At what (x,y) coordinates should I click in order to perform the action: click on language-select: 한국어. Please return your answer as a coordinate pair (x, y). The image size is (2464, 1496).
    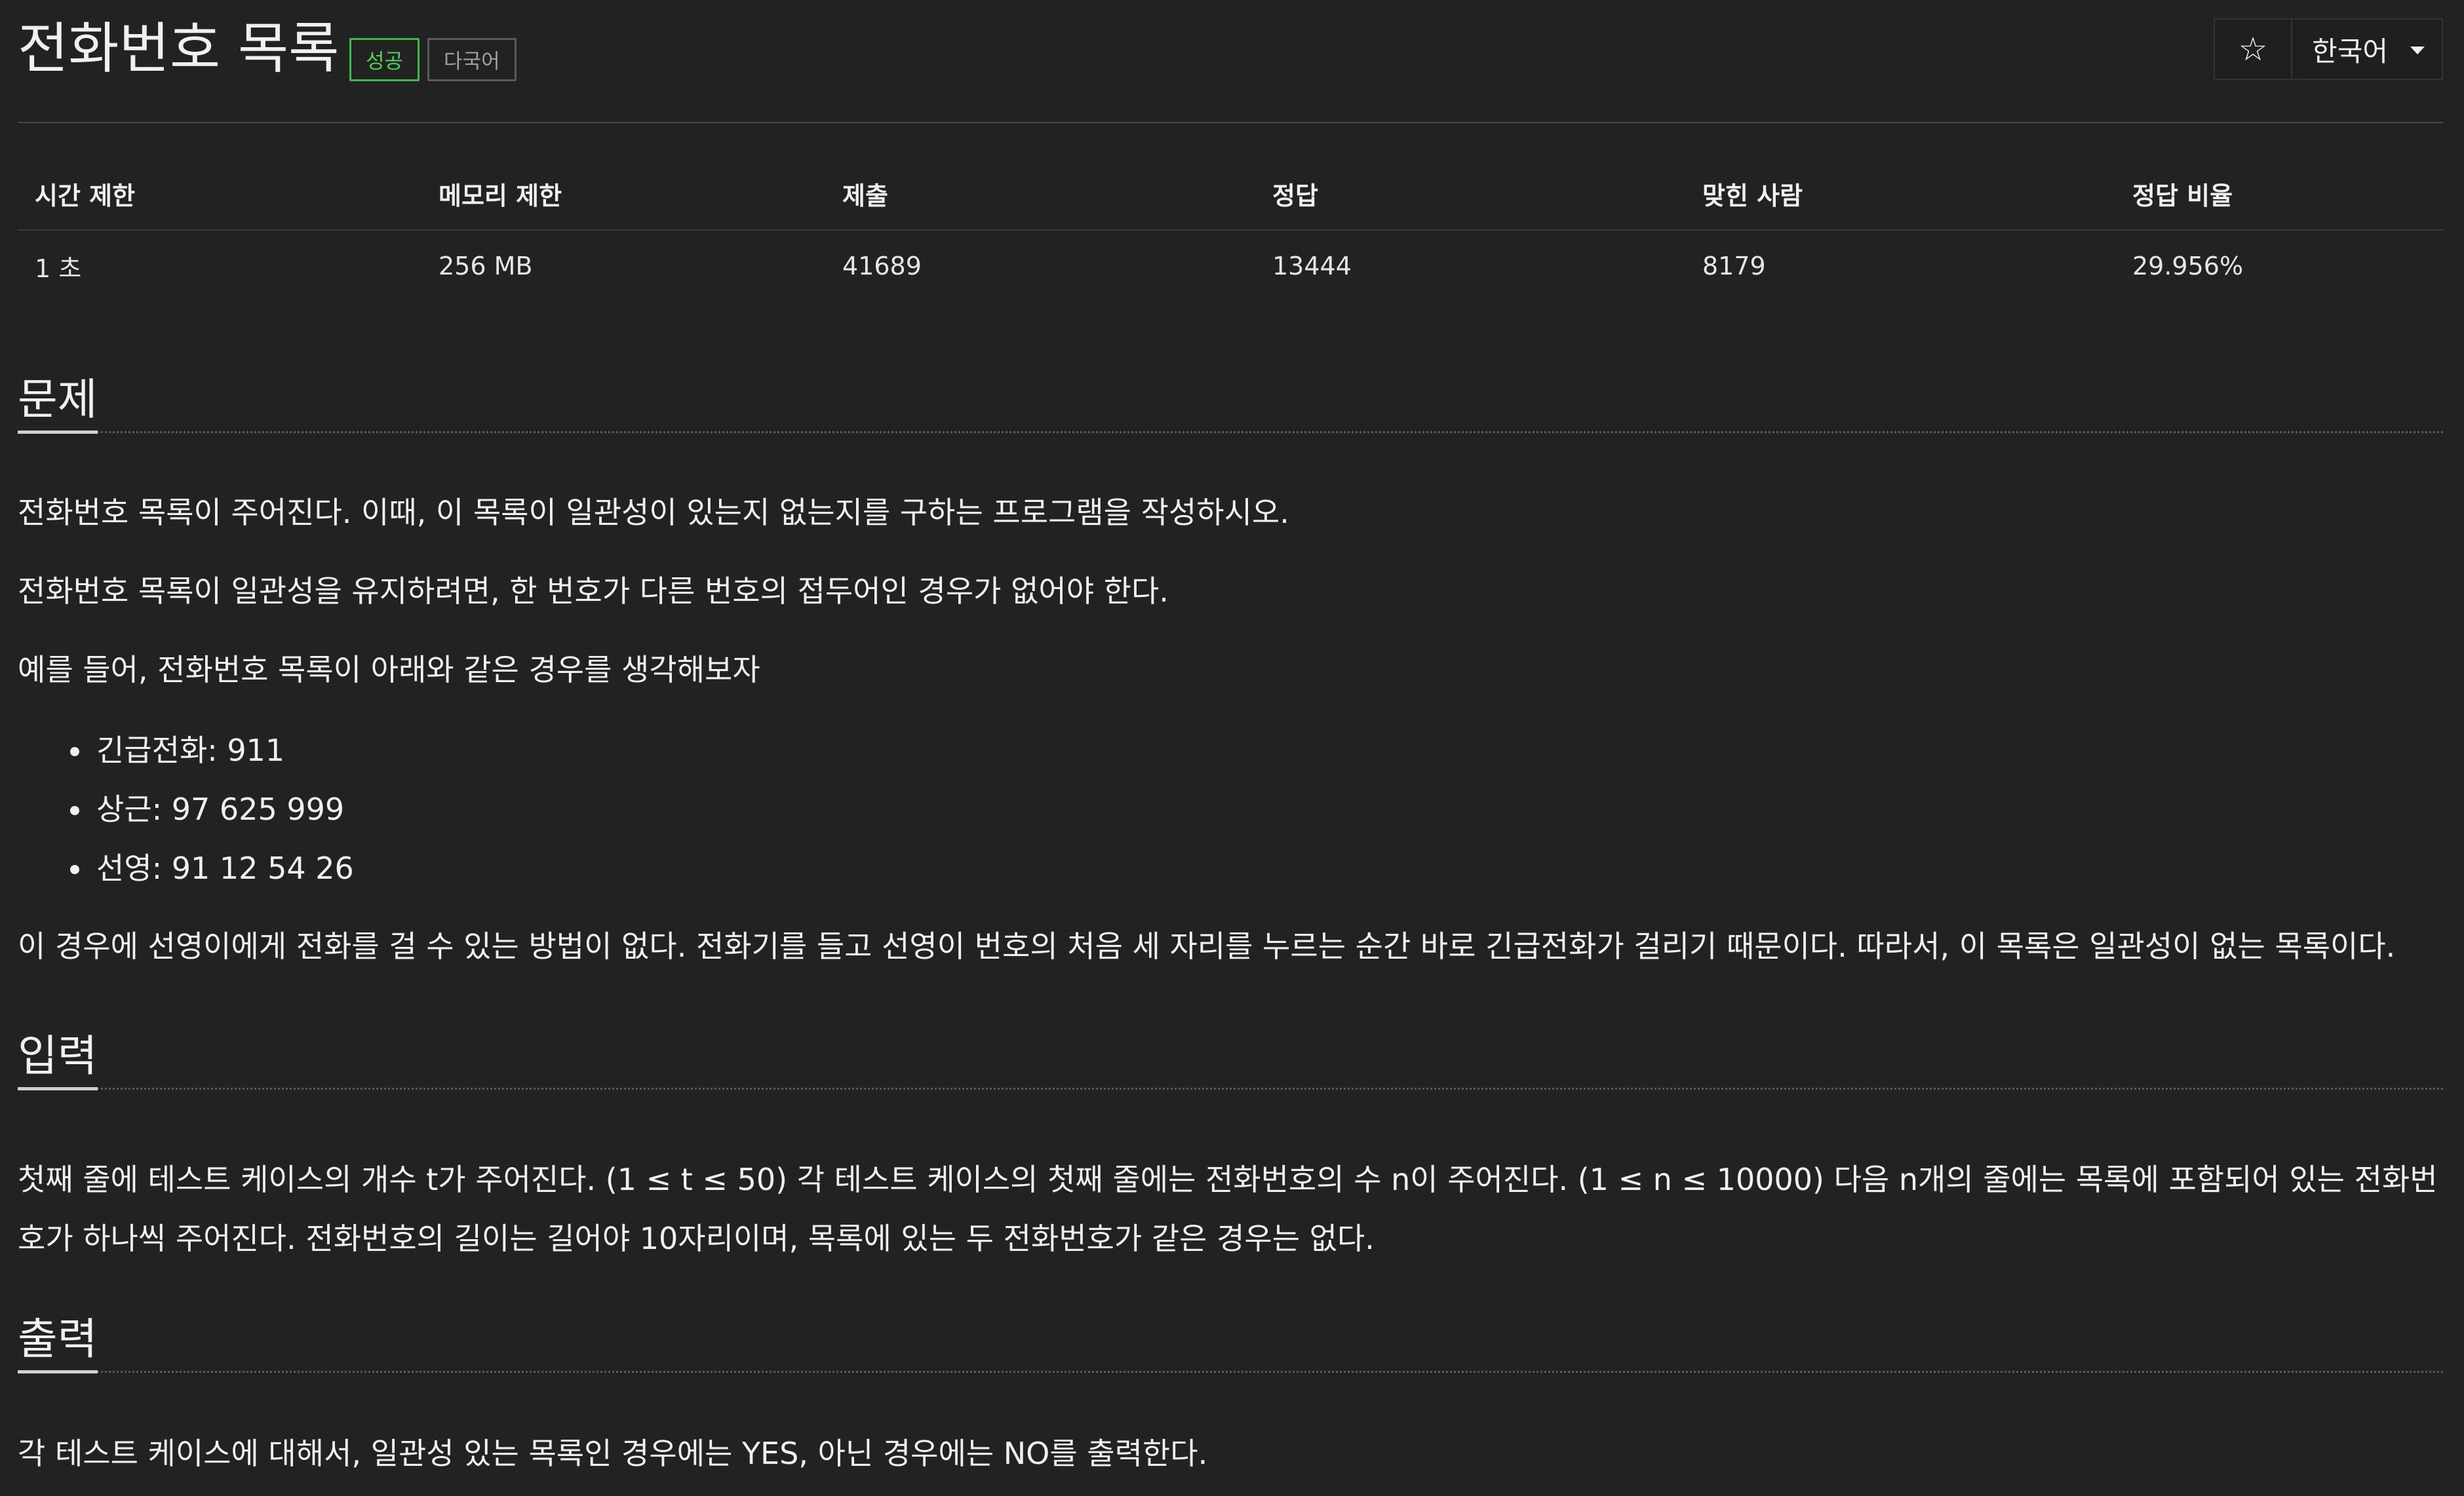
    Looking at the image, I should click on (2367, 49).